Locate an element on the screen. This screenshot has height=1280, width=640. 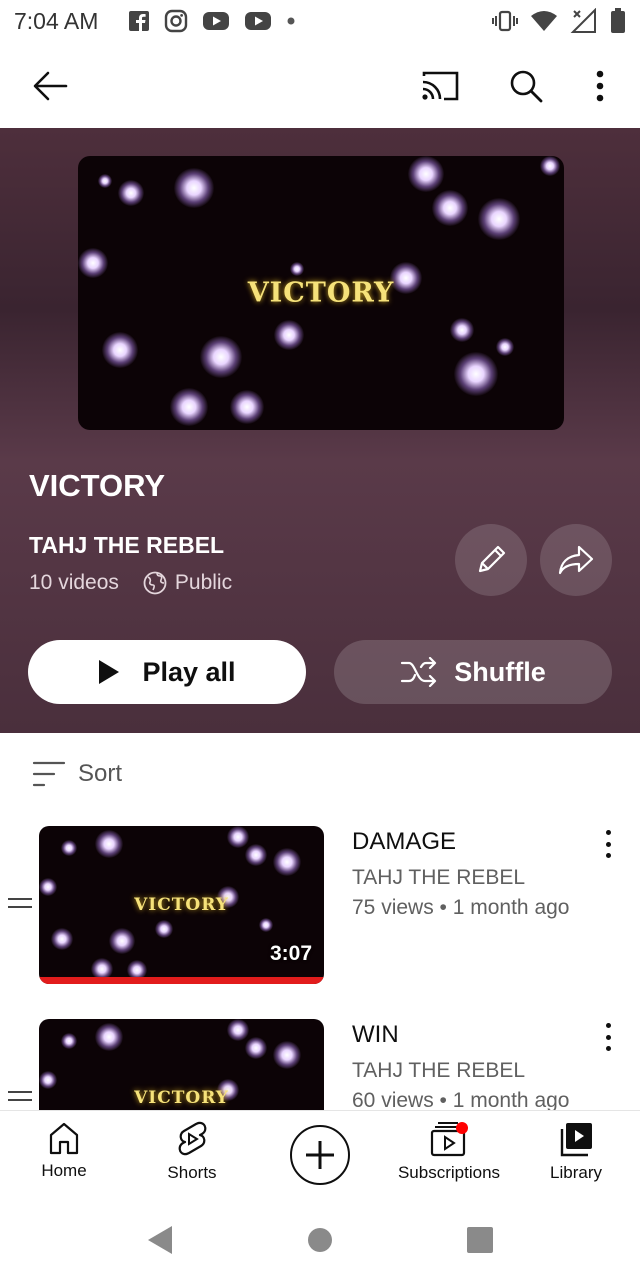
status-notification-icons is located at coordinates (212, 21).